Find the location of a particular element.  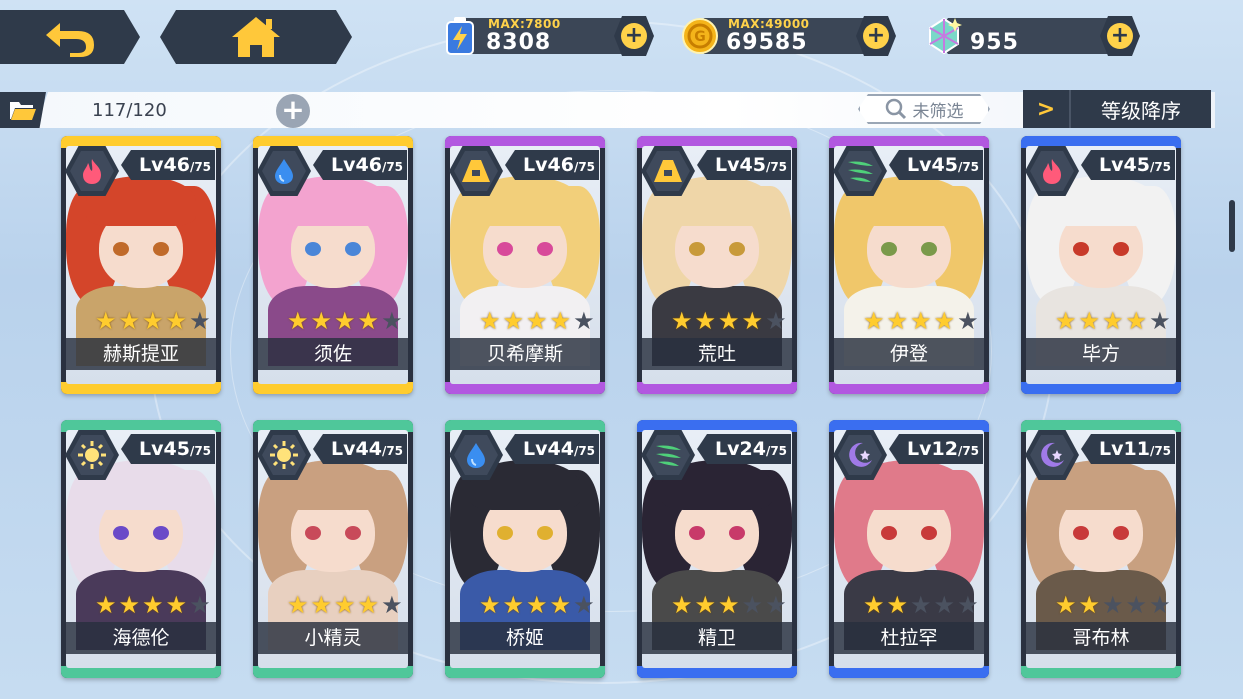

character-card: Lv44/75 ★ ★ ★ ★ ★ 小精灵 is located at coordinates (333, 549).